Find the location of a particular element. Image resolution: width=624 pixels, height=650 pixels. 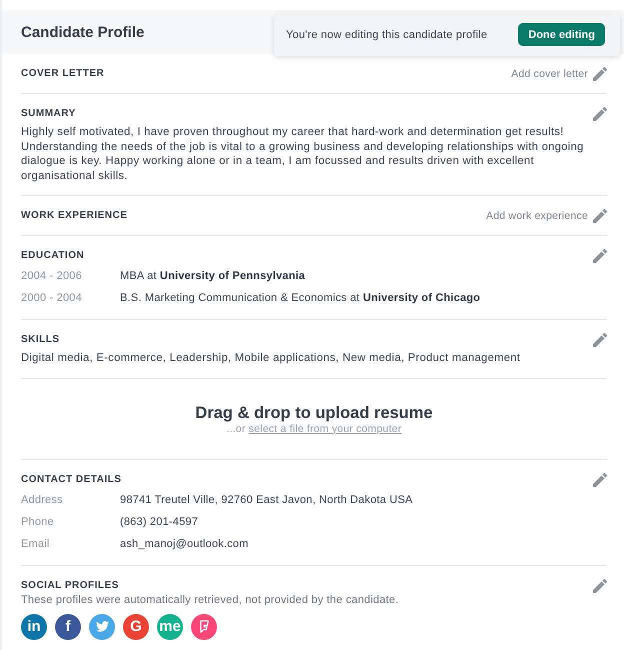

upload-title: Drag & drop to upload resume is located at coordinates (314, 412).